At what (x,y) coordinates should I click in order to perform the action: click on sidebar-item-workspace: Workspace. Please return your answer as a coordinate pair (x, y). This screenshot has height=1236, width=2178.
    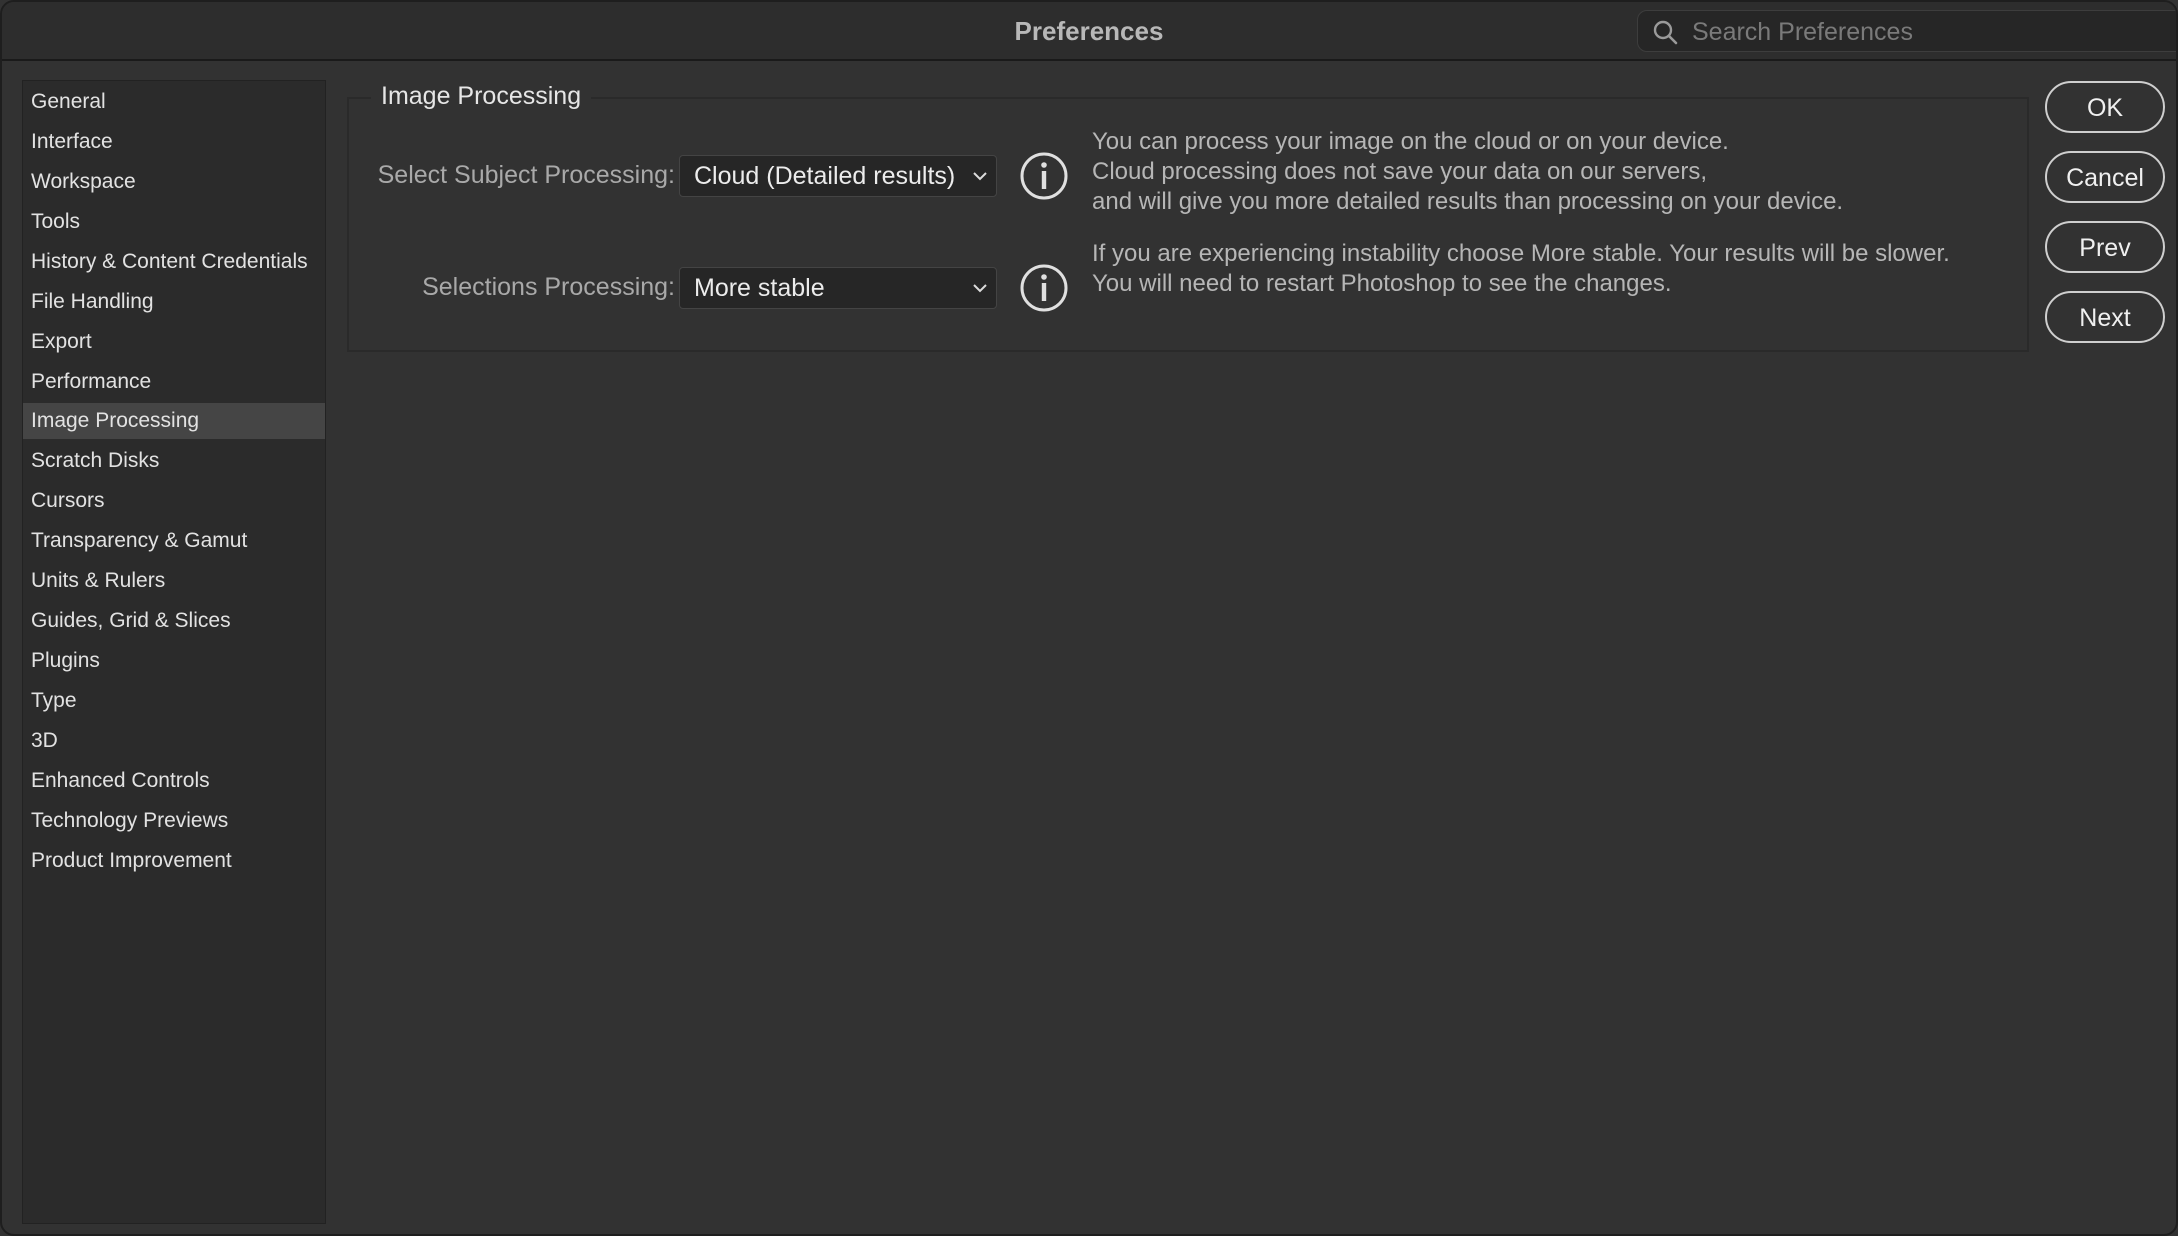
    Looking at the image, I should click on (174, 182).